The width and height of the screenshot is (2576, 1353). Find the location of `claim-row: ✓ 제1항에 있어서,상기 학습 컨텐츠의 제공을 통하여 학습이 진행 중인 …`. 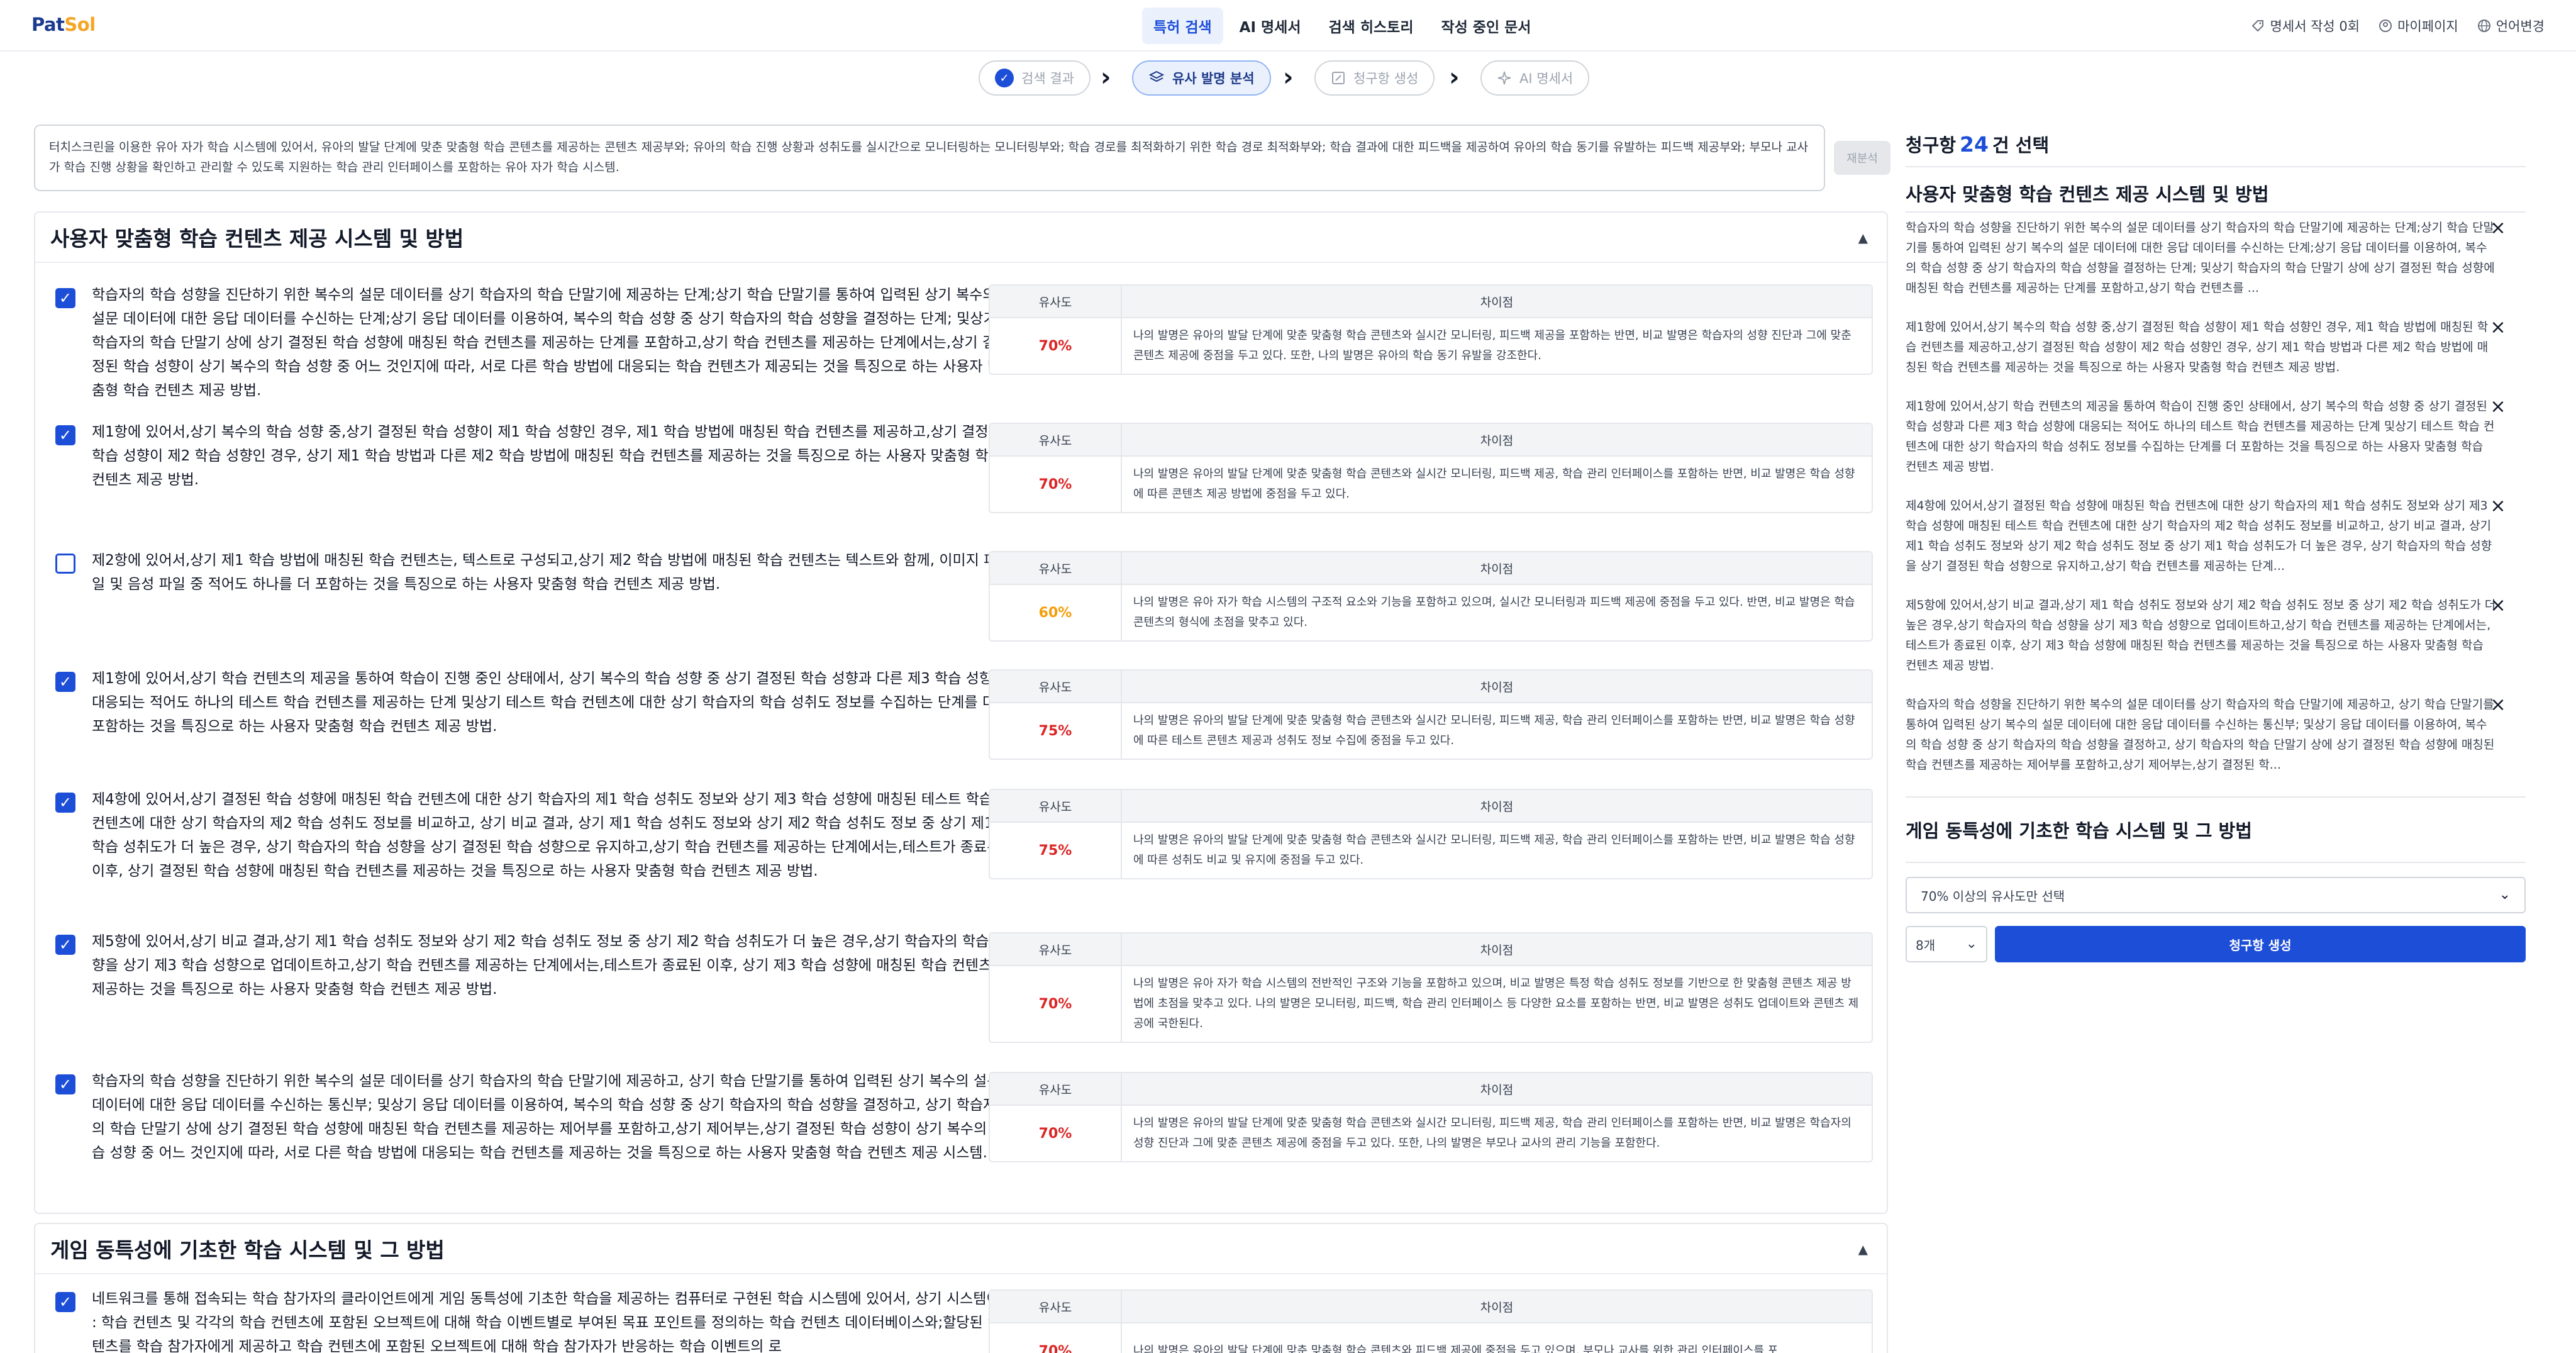

claim-row: ✓ 제1항에 있어서,상기 학습 컨텐츠의 제공을 통하여 학습이 진행 중인 … is located at coordinates (961, 707).